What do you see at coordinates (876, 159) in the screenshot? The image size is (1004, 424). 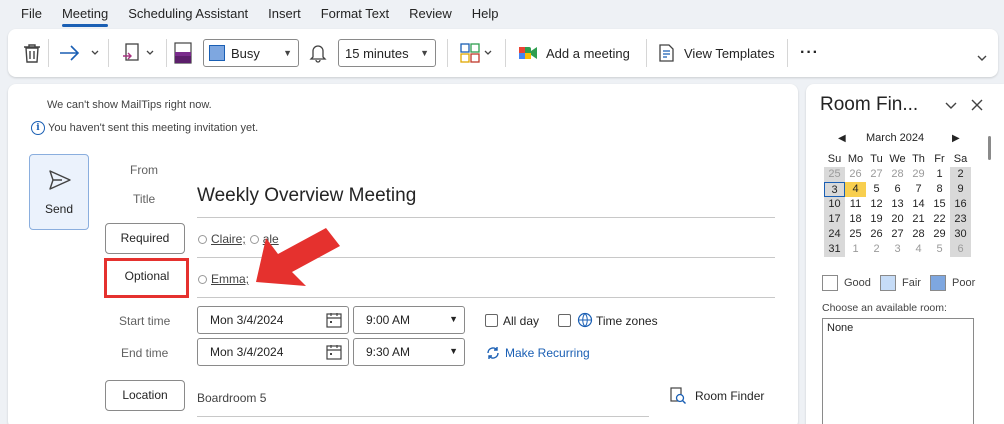 I see `weekday-header: Tu` at bounding box center [876, 159].